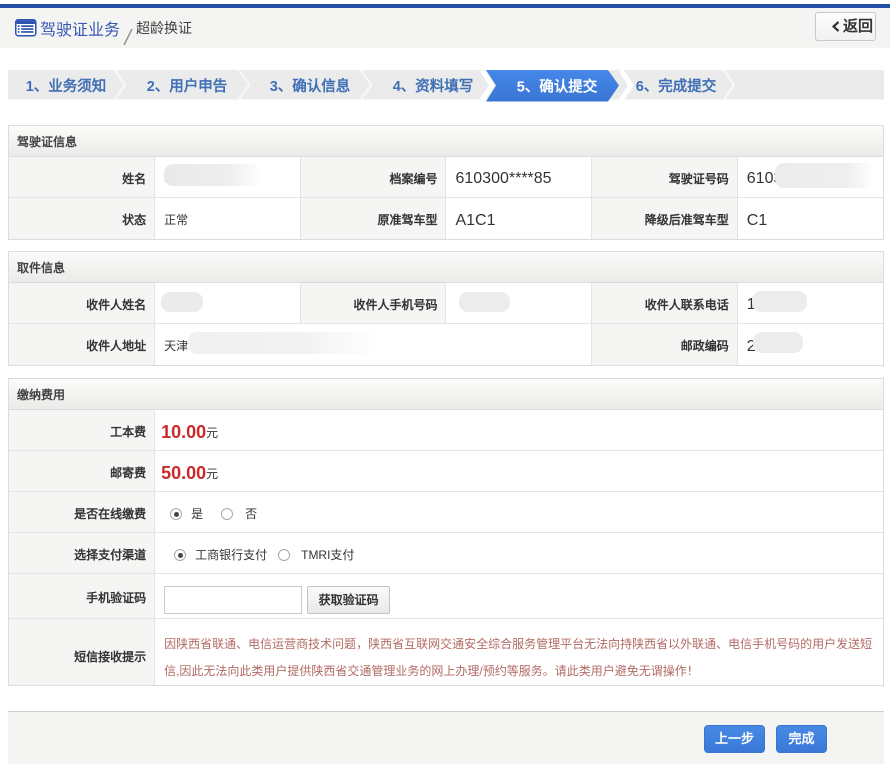 The height and width of the screenshot is (773, 890). What do you see at coordinates (433, 86) in the screenshot?
I see `svg-text: 4、资料填写` at bounding box center [433, 86].